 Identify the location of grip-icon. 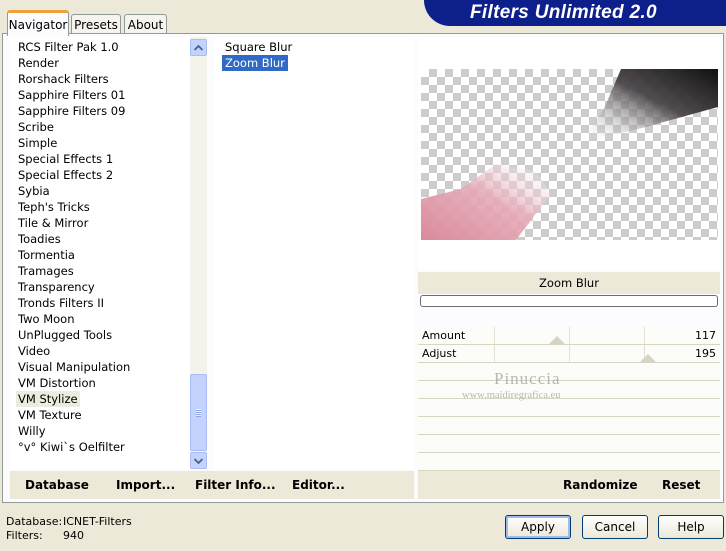
(198, 413).